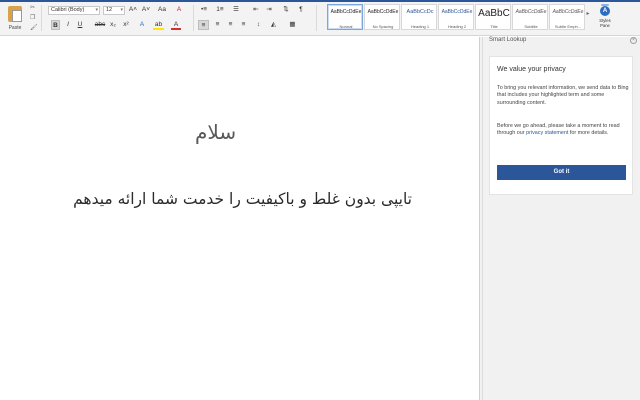 The height and width of the screenshot is (400, 640). Describe the element at coordinates (346, 26) in the screenshot. I see `style-name: Normal` at that location.